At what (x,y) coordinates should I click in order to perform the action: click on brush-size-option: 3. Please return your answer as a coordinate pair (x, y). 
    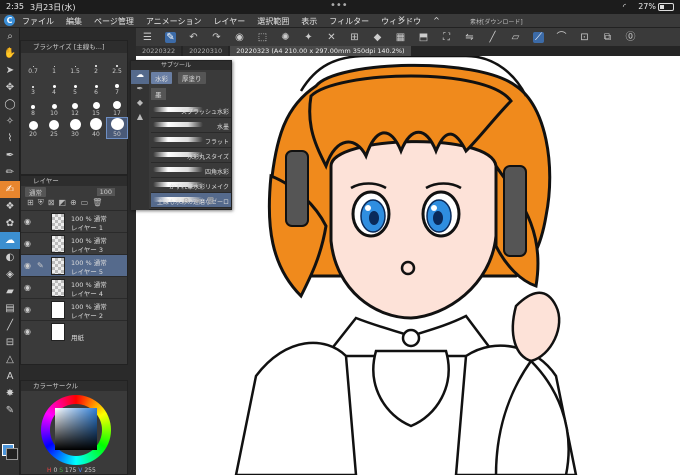
    Looking at the image, I should click on (33, 86).